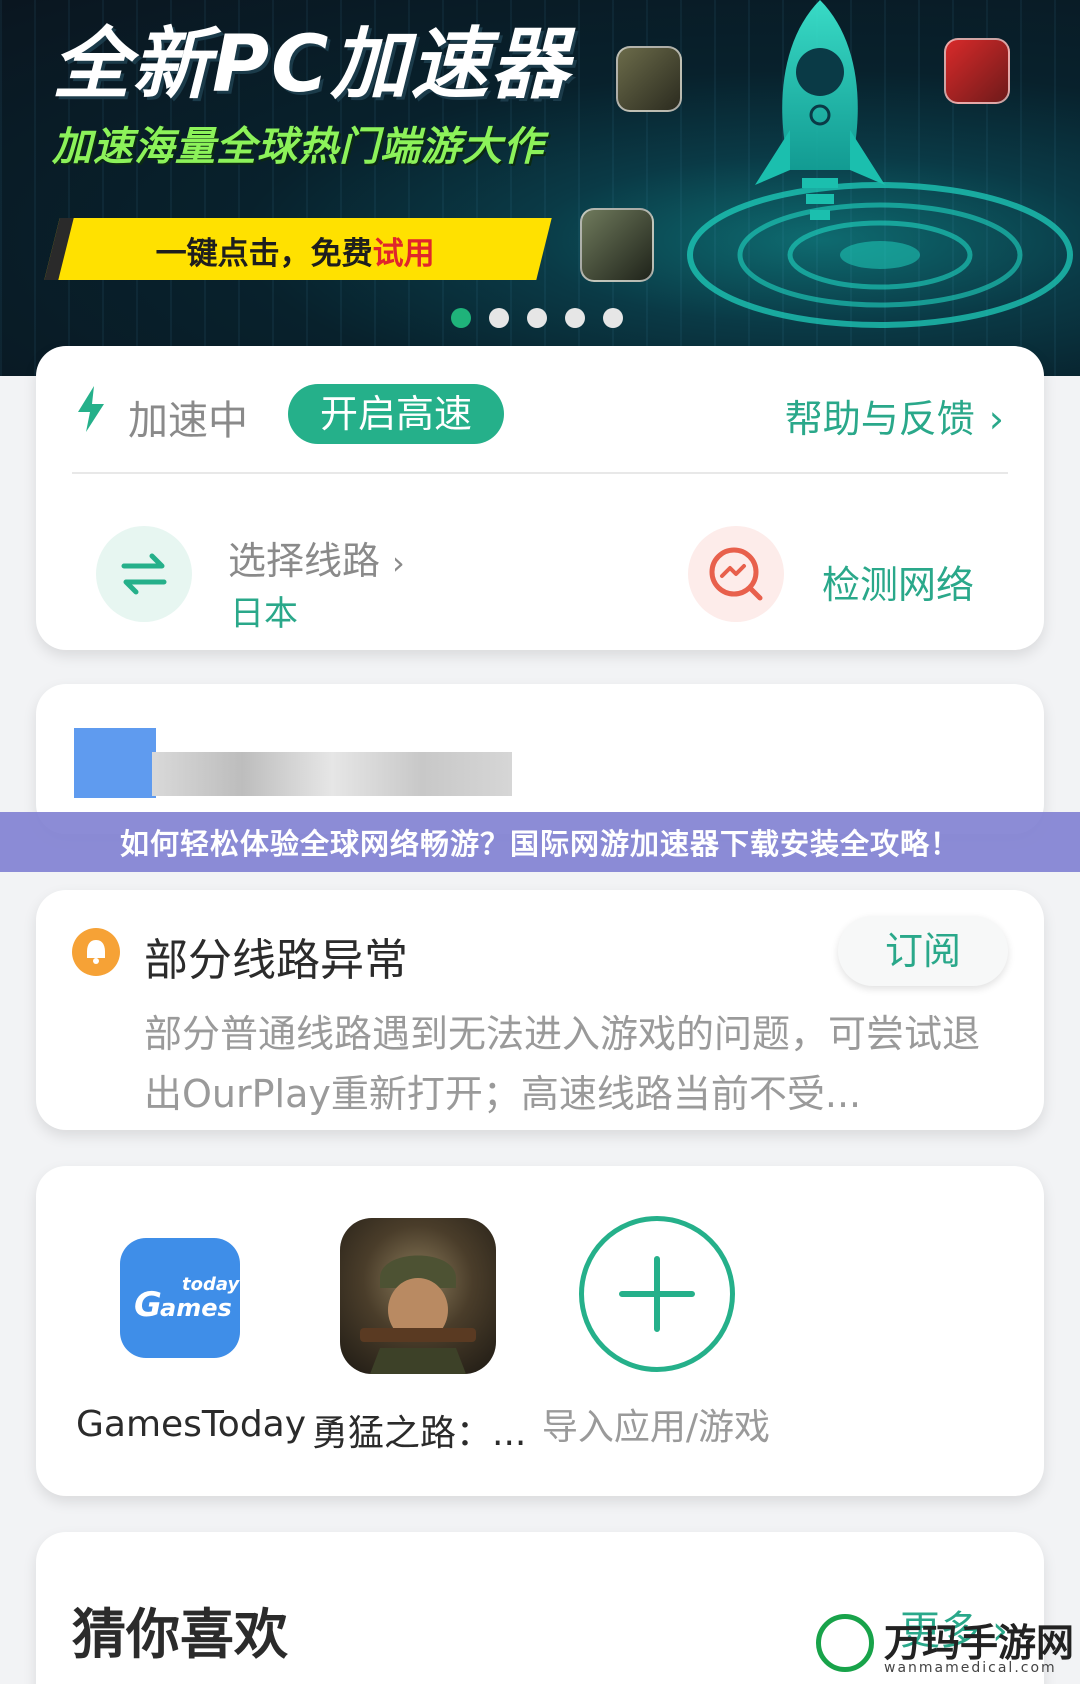 This screenshot has height=1684, width=1080. I want to click on apex-game-icon, so click(977, 71).